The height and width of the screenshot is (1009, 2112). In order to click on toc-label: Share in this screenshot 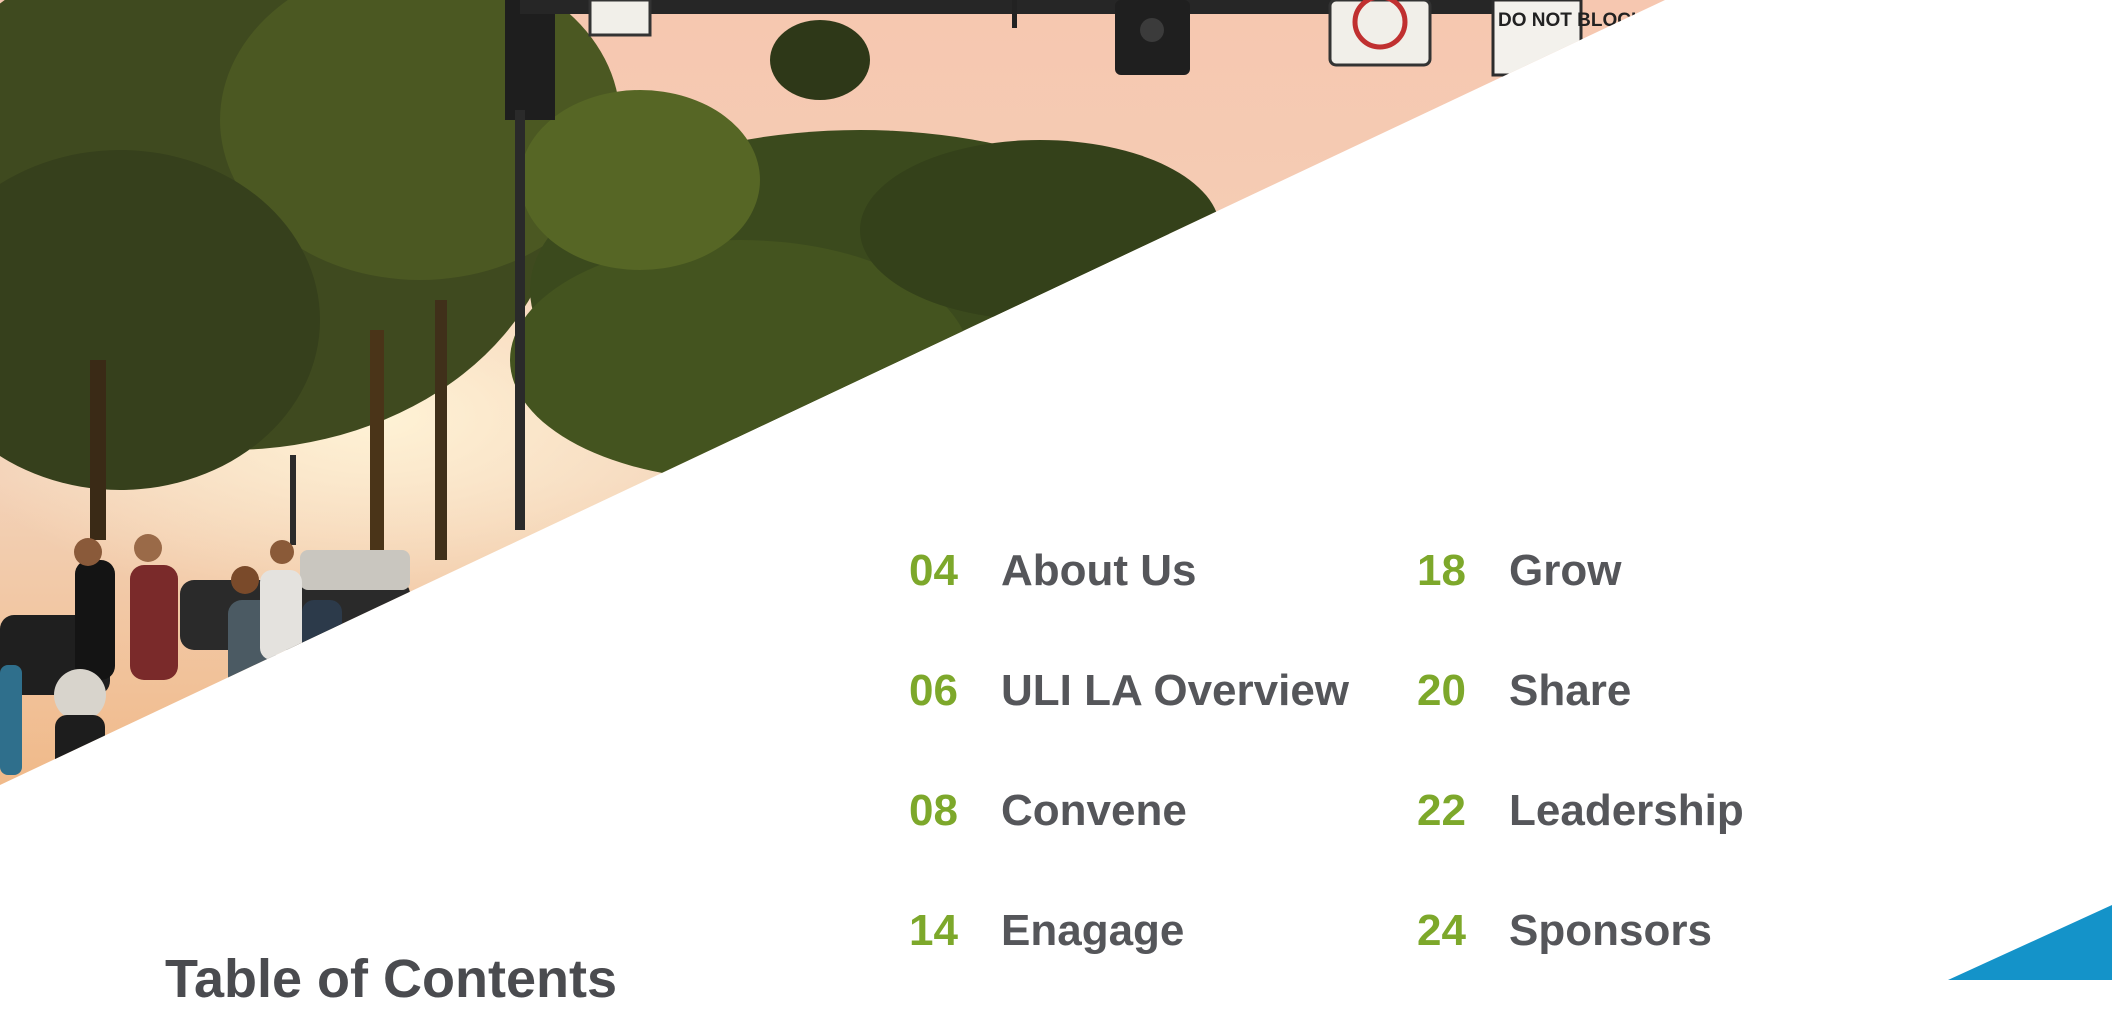, I will do `click(1570, 690)`.